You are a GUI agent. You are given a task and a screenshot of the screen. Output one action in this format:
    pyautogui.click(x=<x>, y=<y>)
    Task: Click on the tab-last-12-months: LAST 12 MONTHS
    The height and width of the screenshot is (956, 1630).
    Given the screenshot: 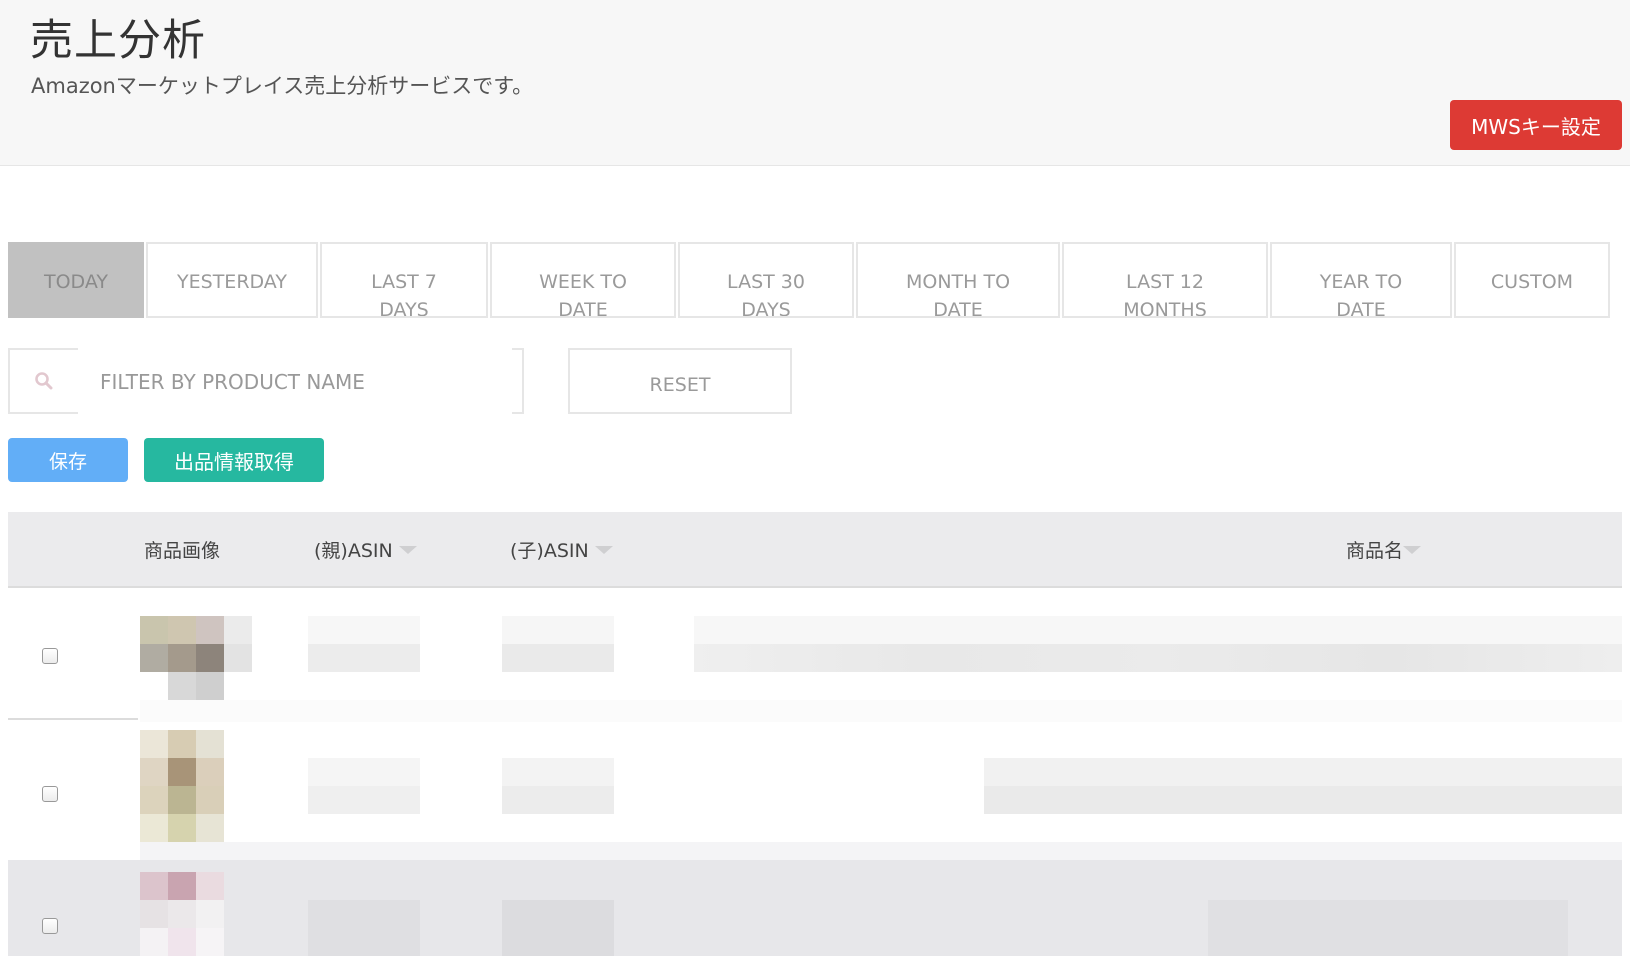 What is the action you would take?
    pyautogui.click(x=1165, y=280)
    